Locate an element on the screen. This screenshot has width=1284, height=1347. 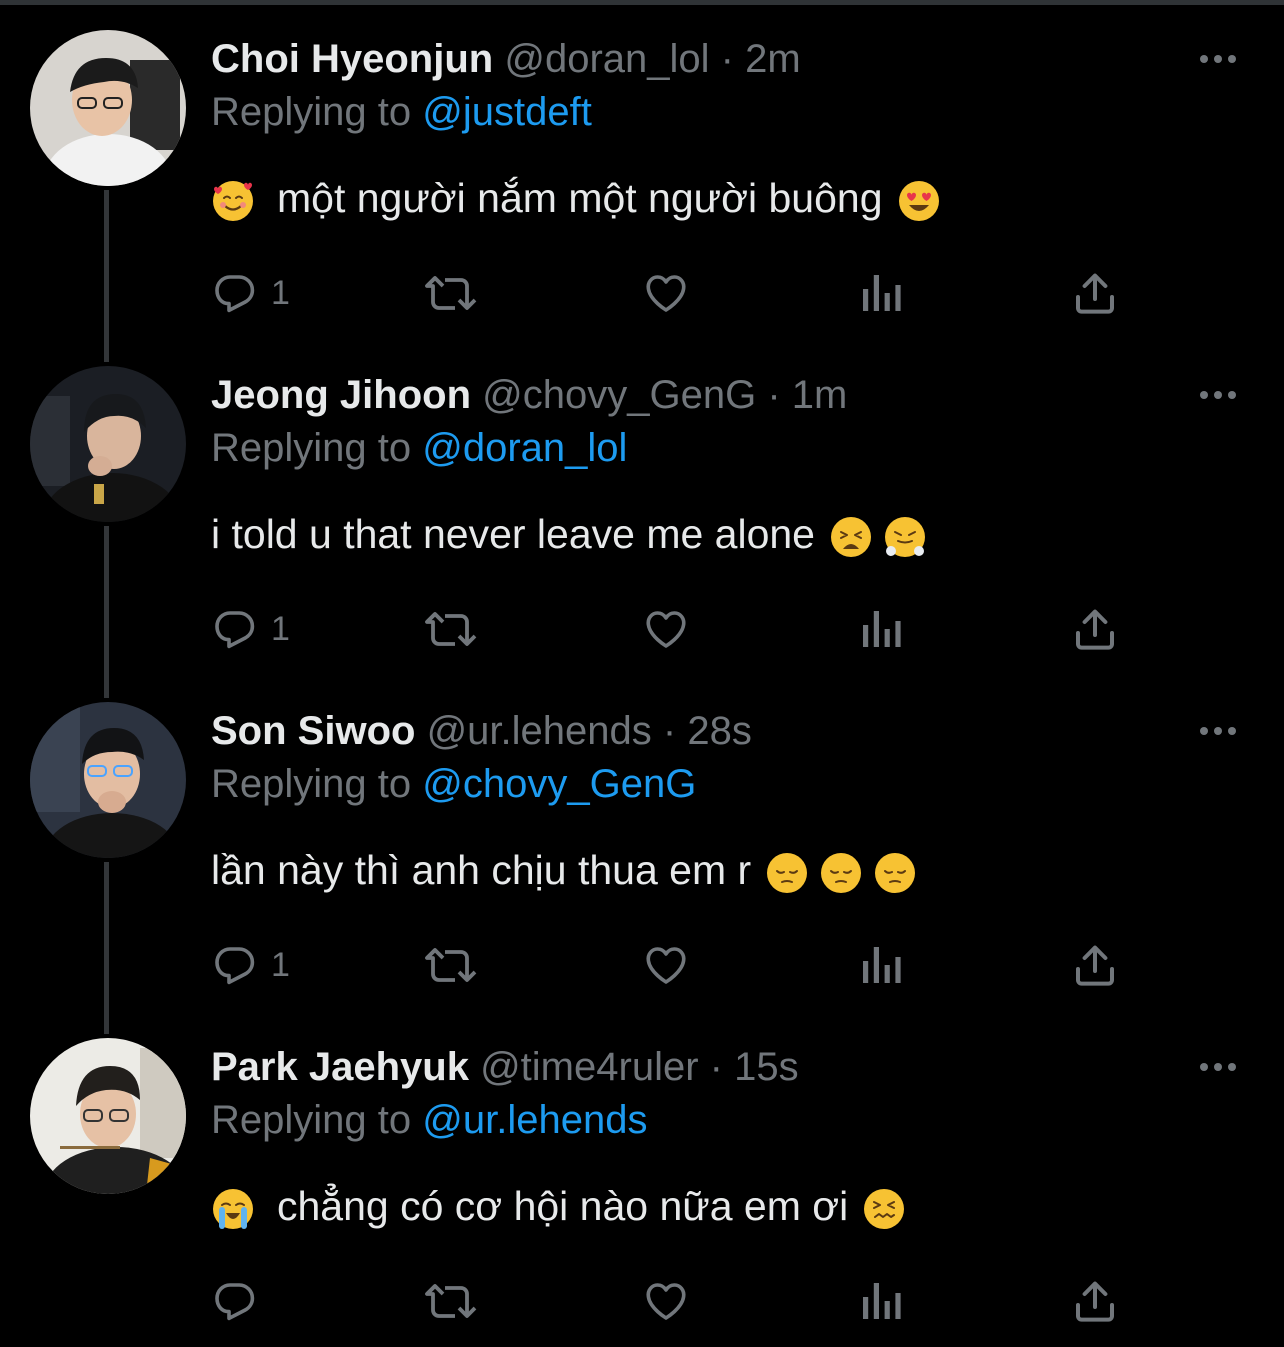
display-name: Park Jaehyuk is located at coordinates (340, 1067).